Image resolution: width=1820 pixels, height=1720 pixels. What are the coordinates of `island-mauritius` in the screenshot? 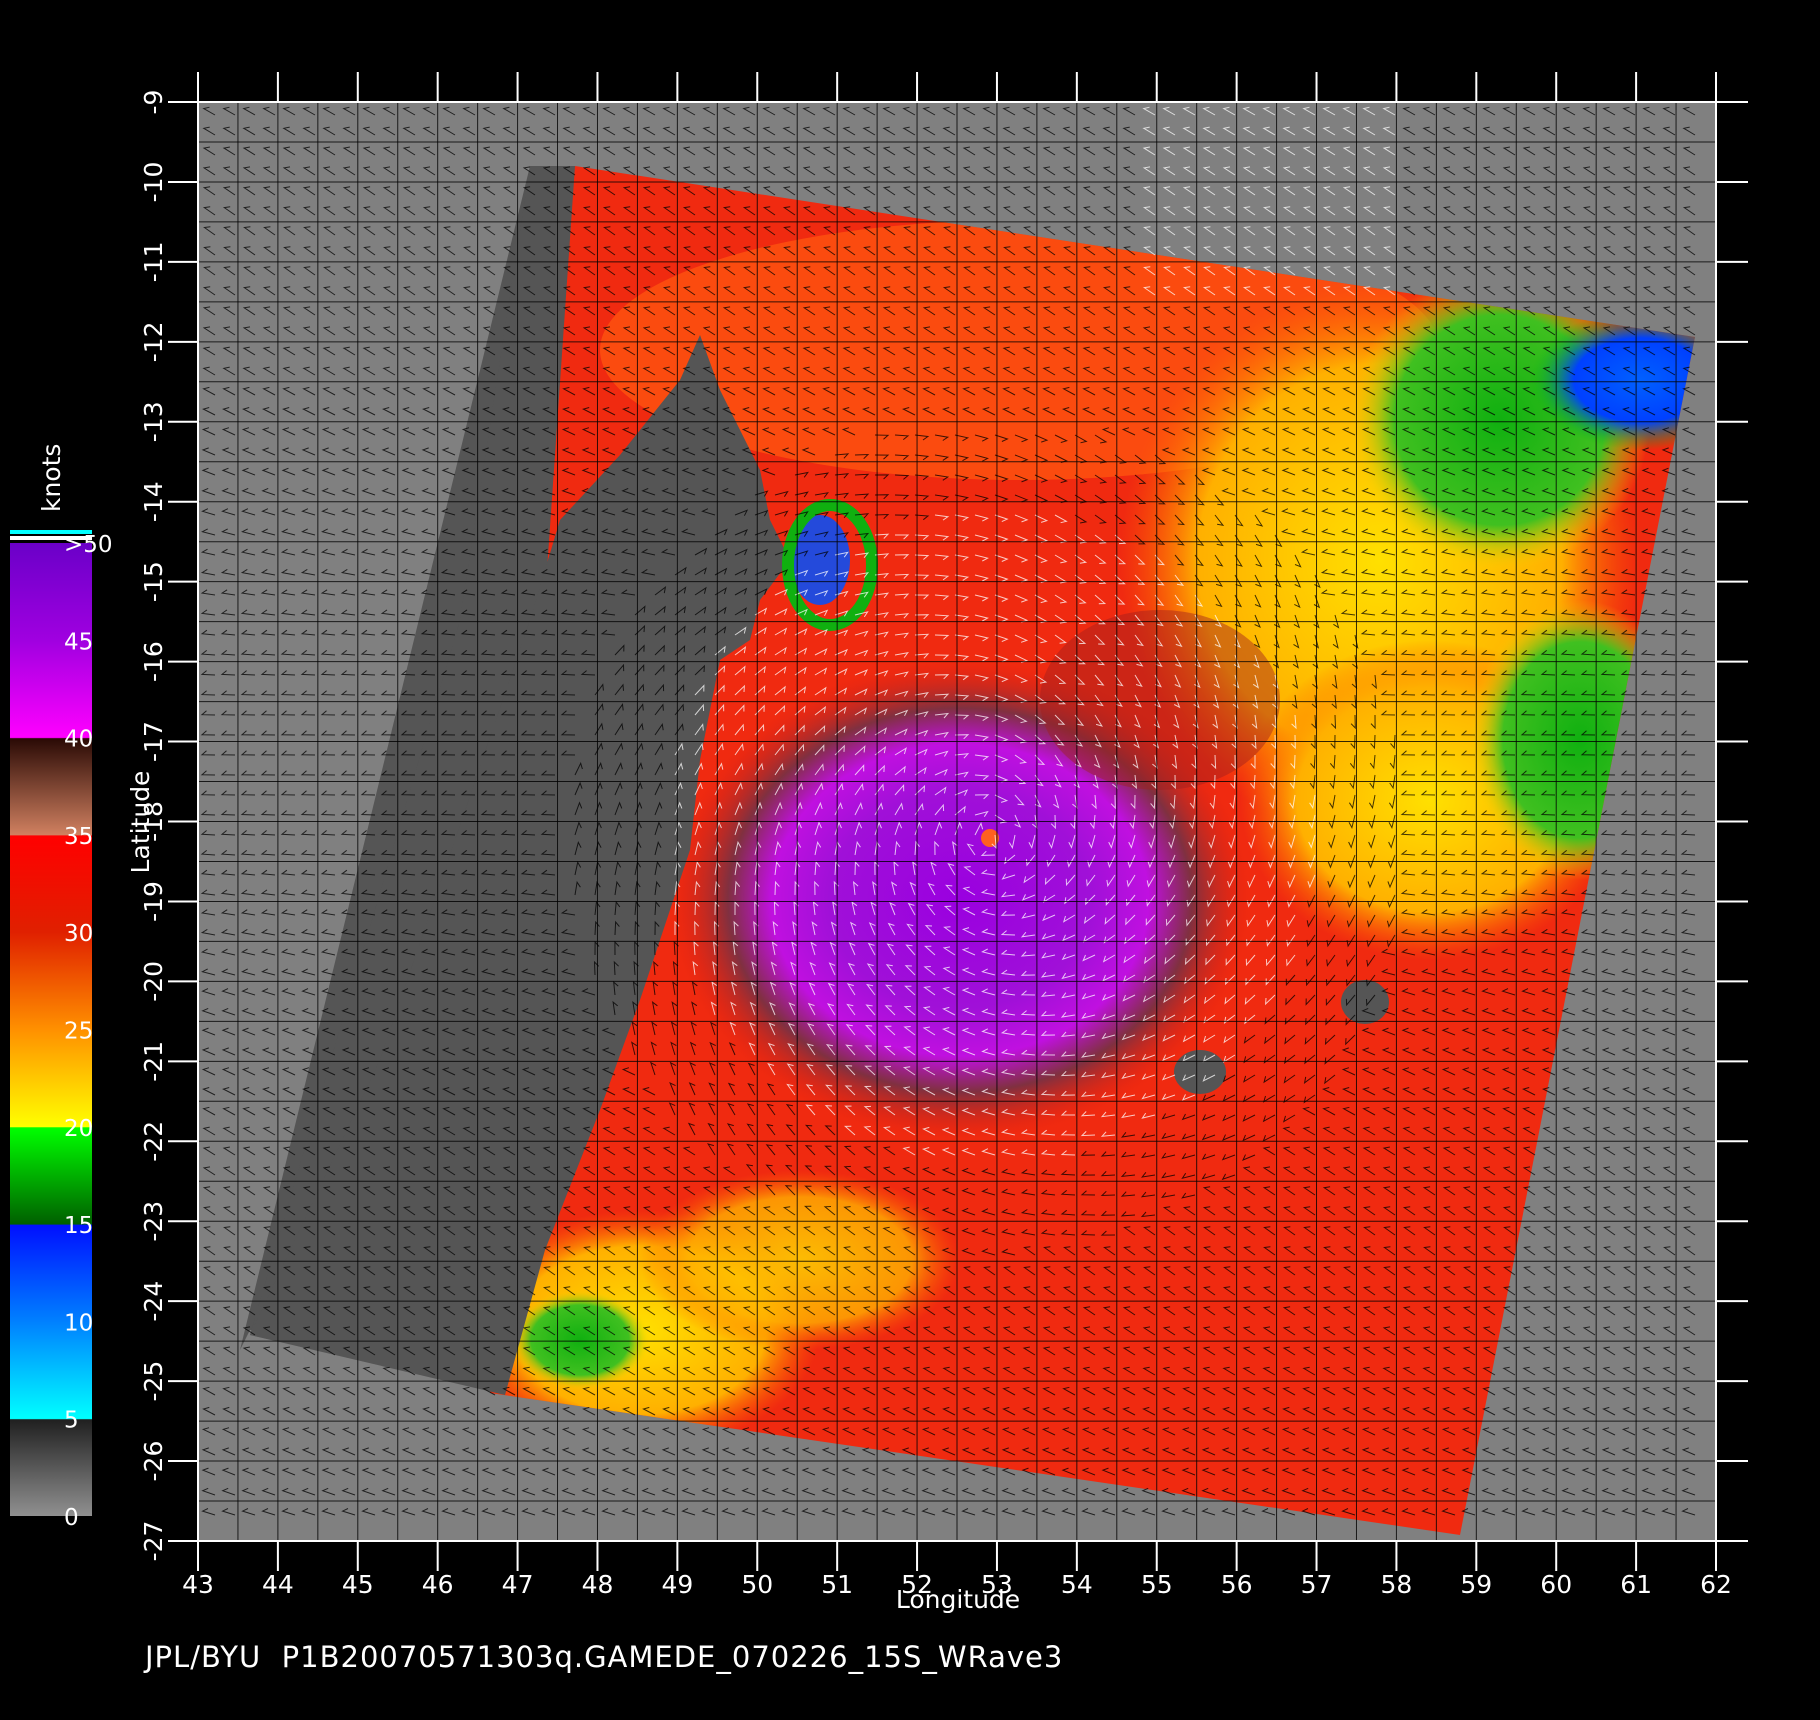 It's located at (1365, 1002).